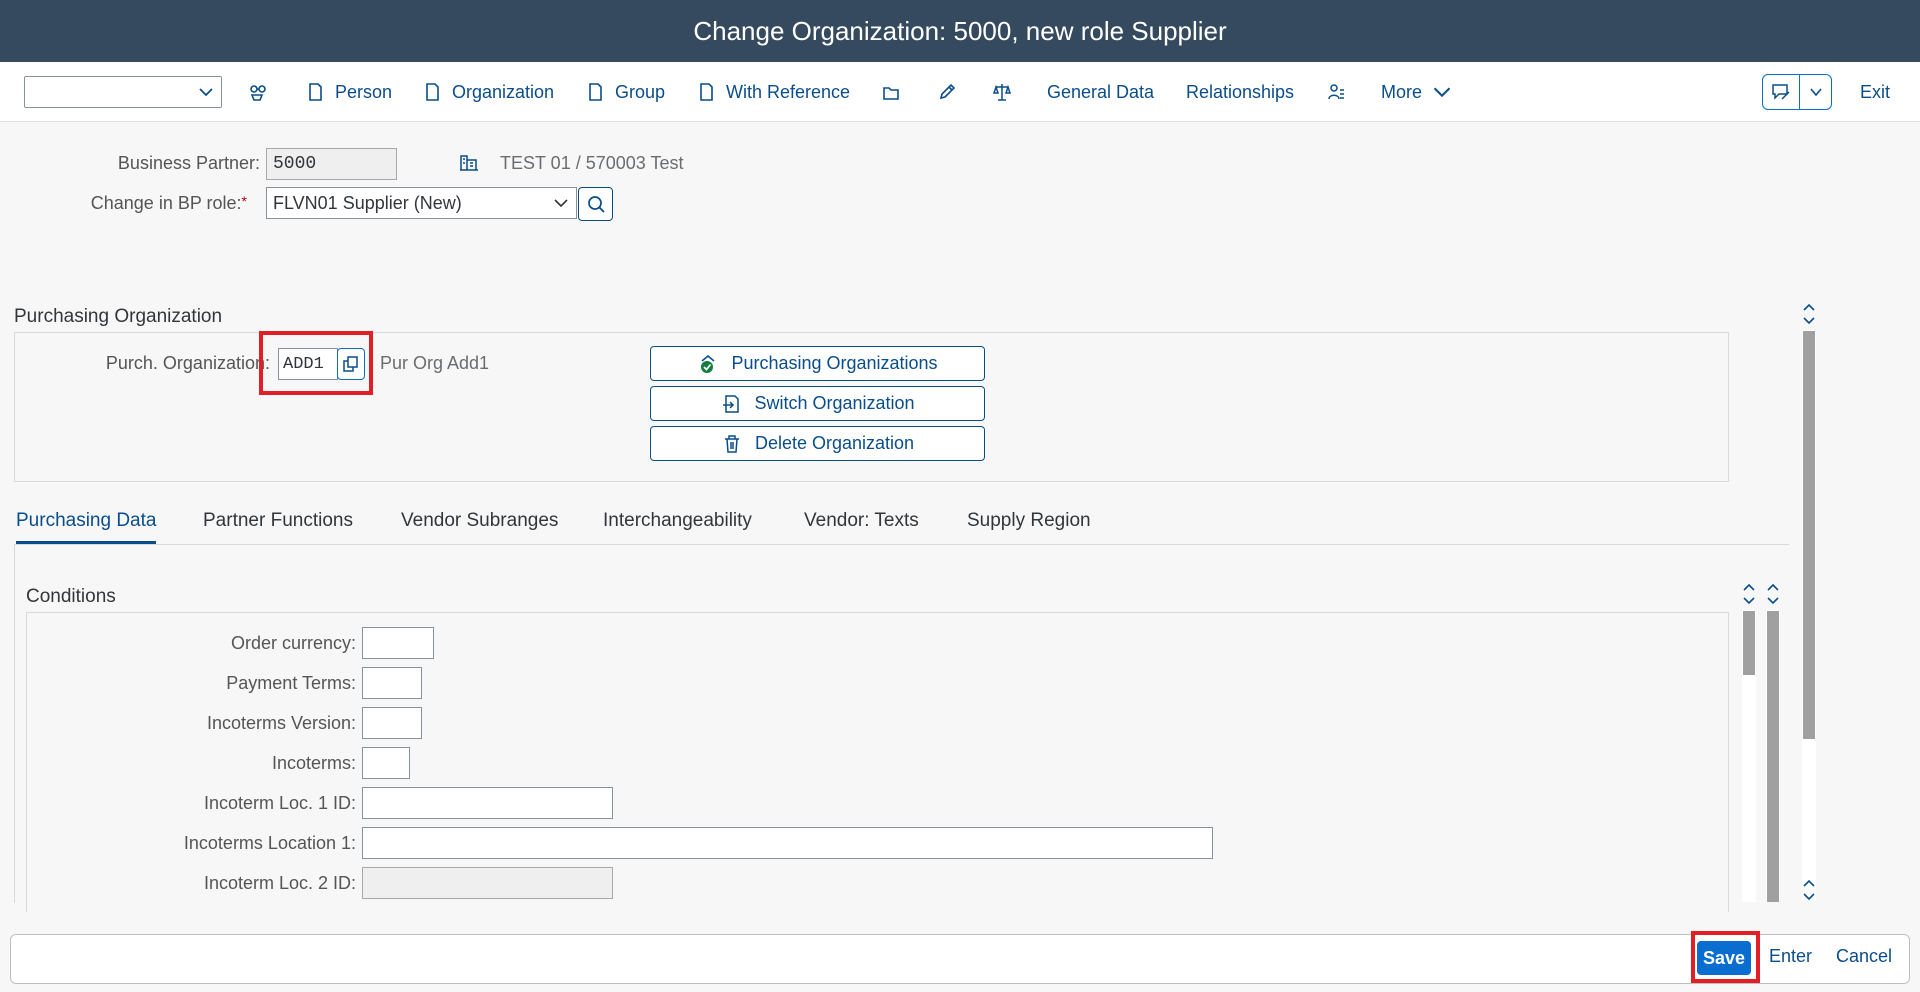  Describe the element at coordinates (398, 643) in the screenshot. I see `order-currency-field` at that location.